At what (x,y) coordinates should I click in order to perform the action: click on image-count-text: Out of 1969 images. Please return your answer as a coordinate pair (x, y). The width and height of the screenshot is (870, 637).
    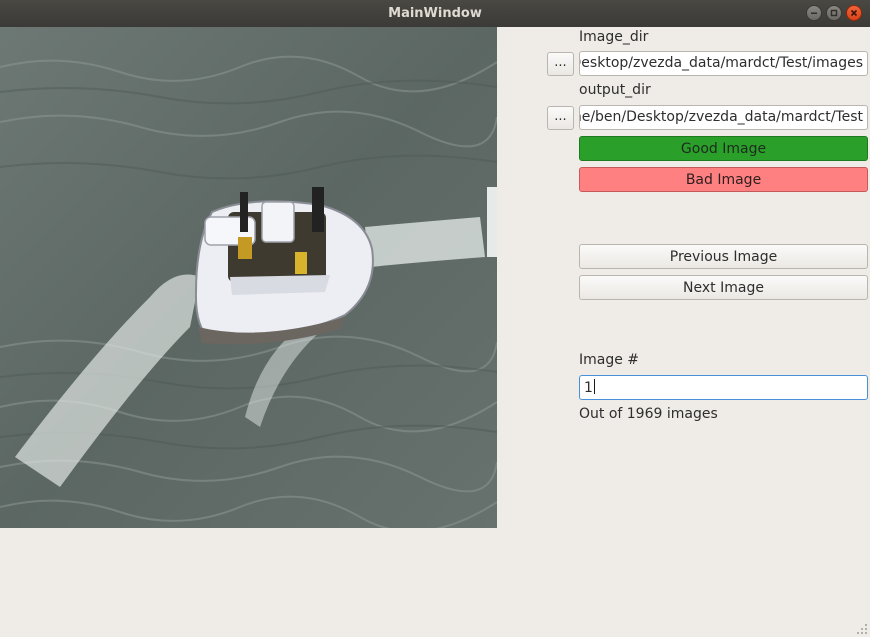
    Looking at the image, I should click on (648, 414).